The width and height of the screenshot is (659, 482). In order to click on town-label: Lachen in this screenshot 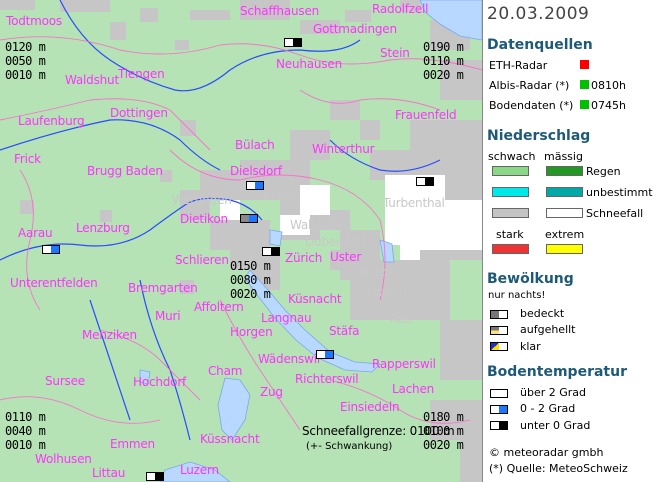, I will do `click(413, 389)`.